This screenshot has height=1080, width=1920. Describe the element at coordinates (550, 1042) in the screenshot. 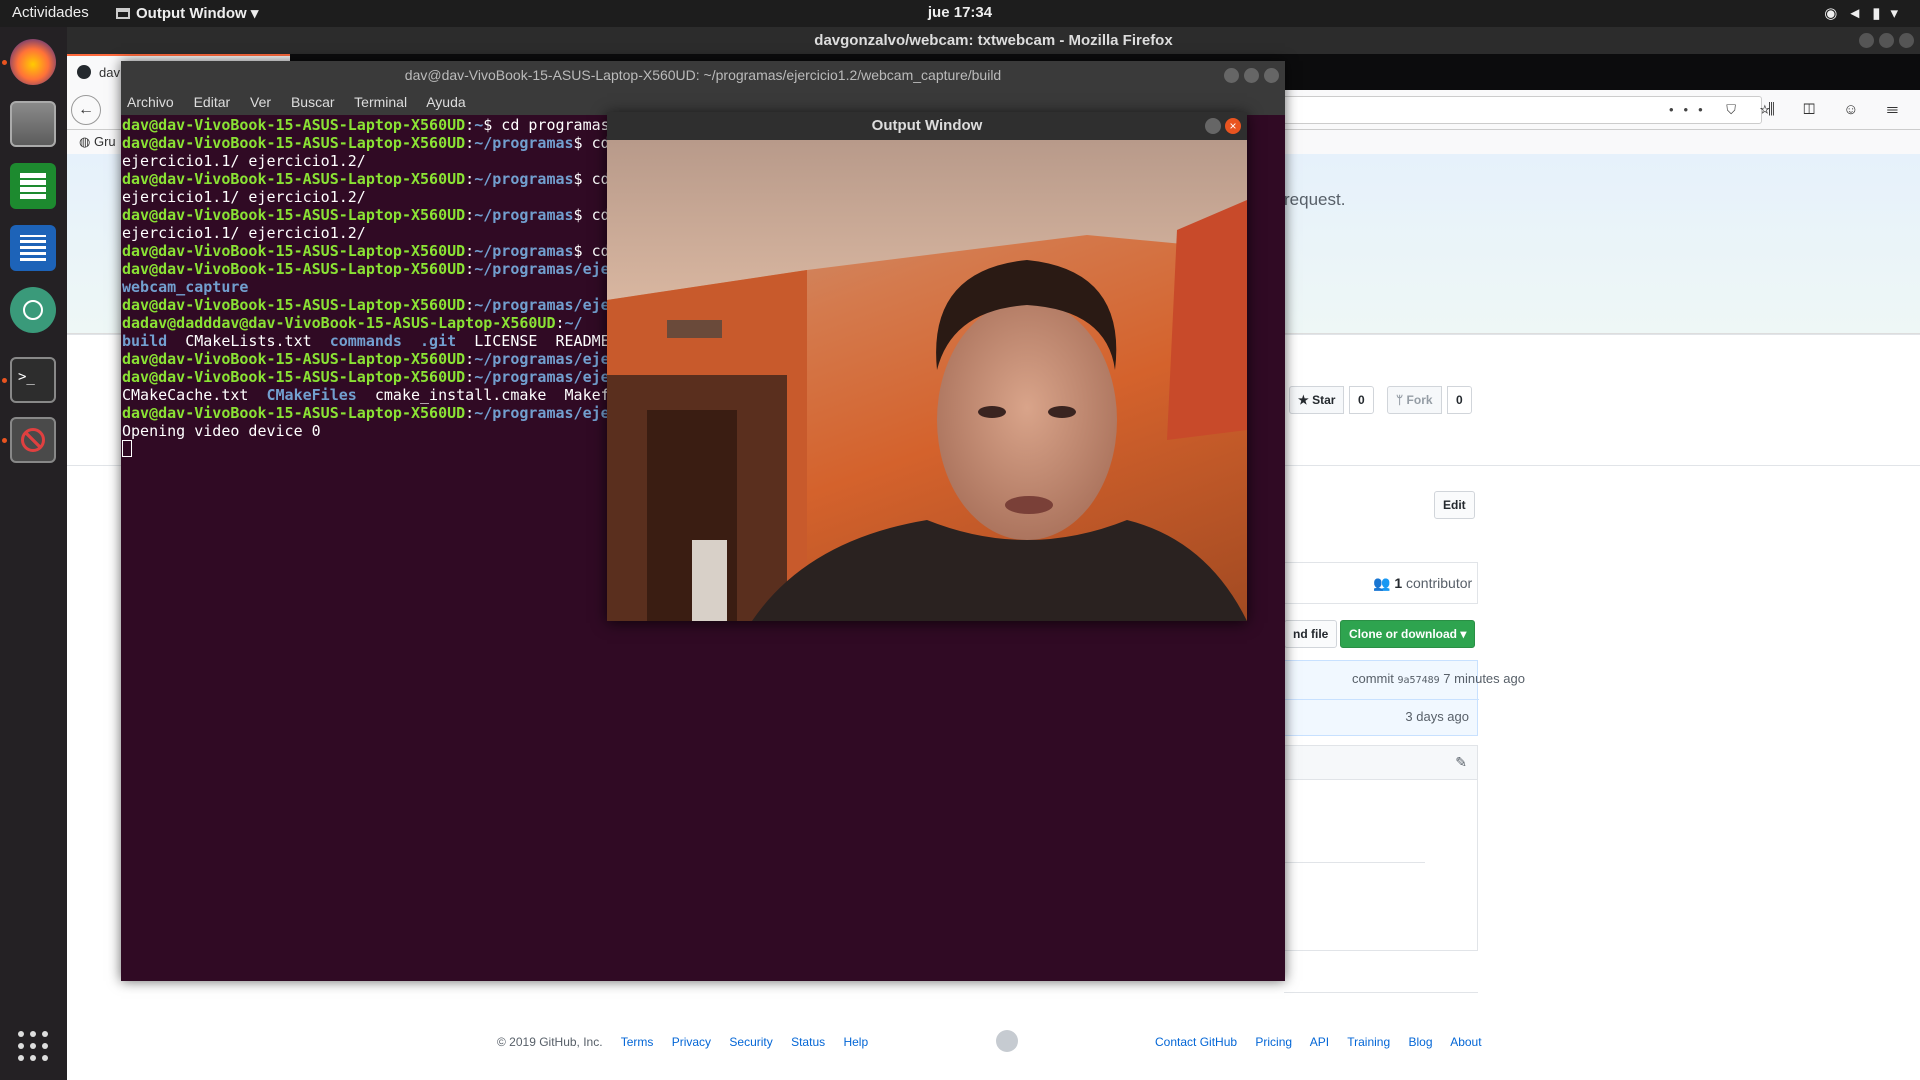

I see `footer-copyright: © 2019 GitHub, Inc.` at that location.